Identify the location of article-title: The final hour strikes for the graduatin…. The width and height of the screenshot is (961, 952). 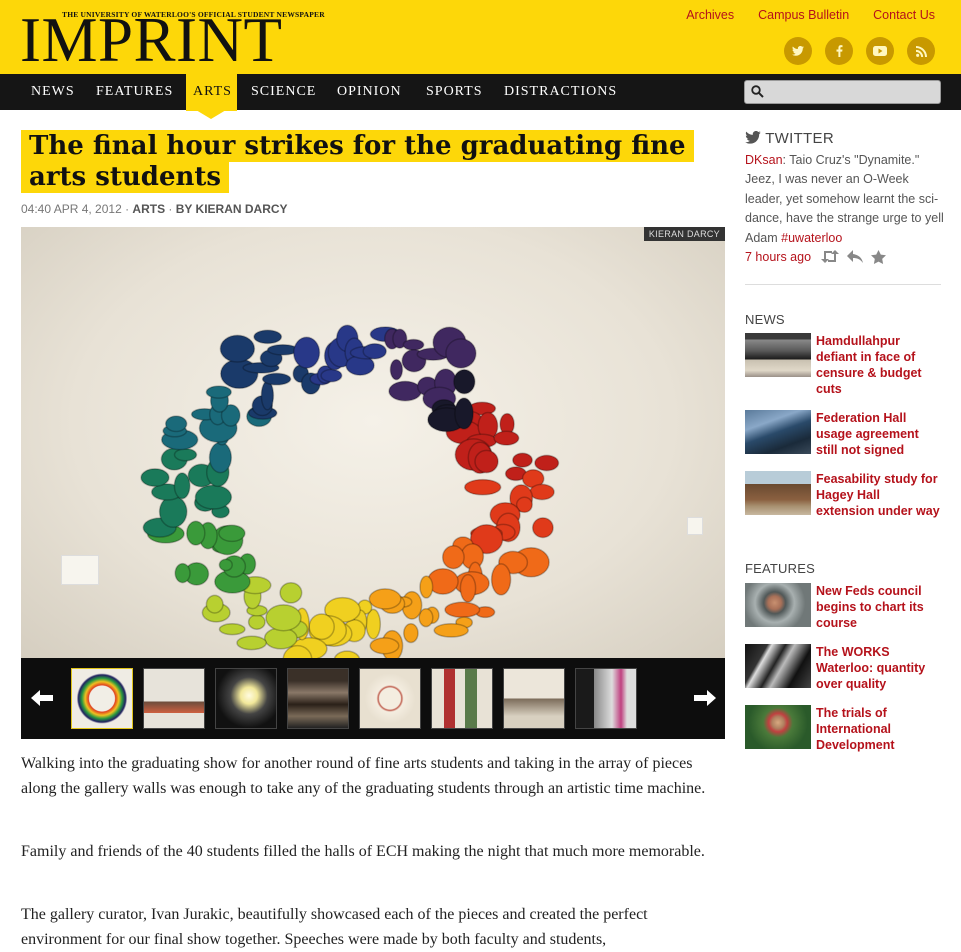
(366, 161).